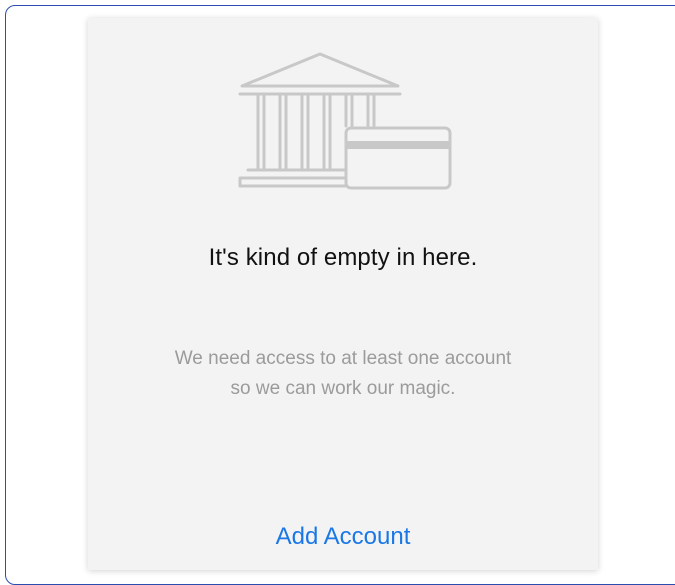 The height and width of the screenshot is (585, 675). I want to click on bank-card-icon, so click(345, 121).